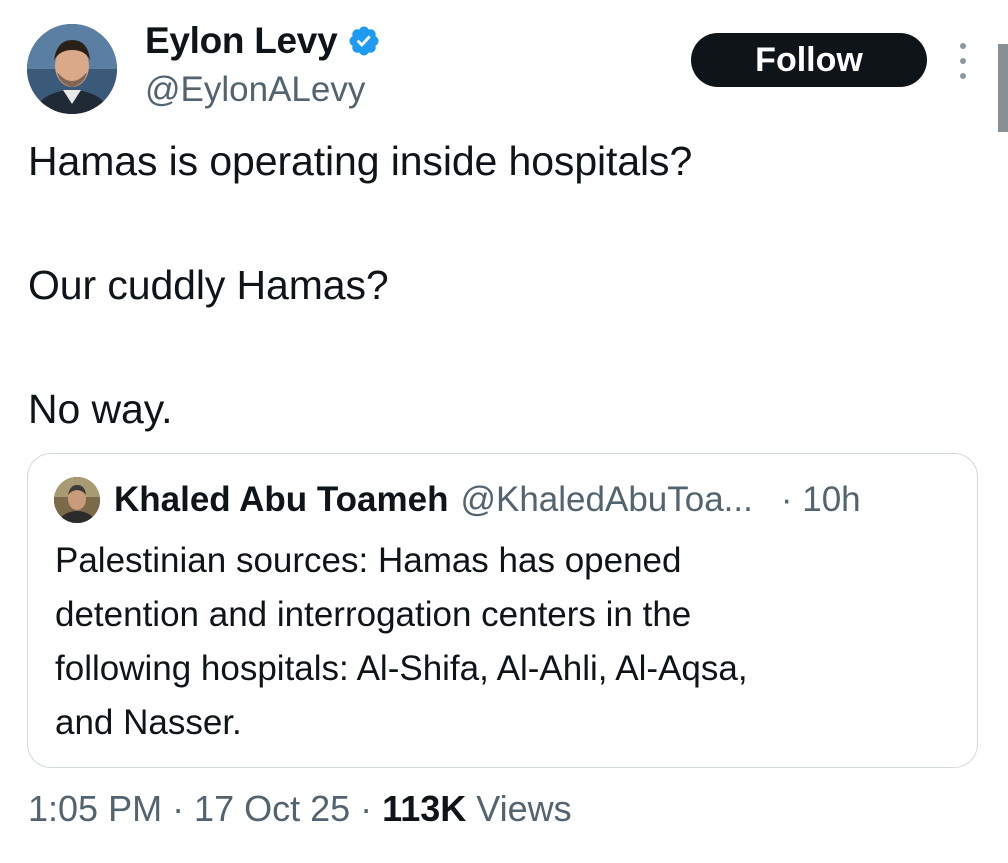 The image size is (1008, 863). What do you see at coordinates (809, 60) in the screenshot?
I see `follow-button: Follow` at bounding box center [809, 60].